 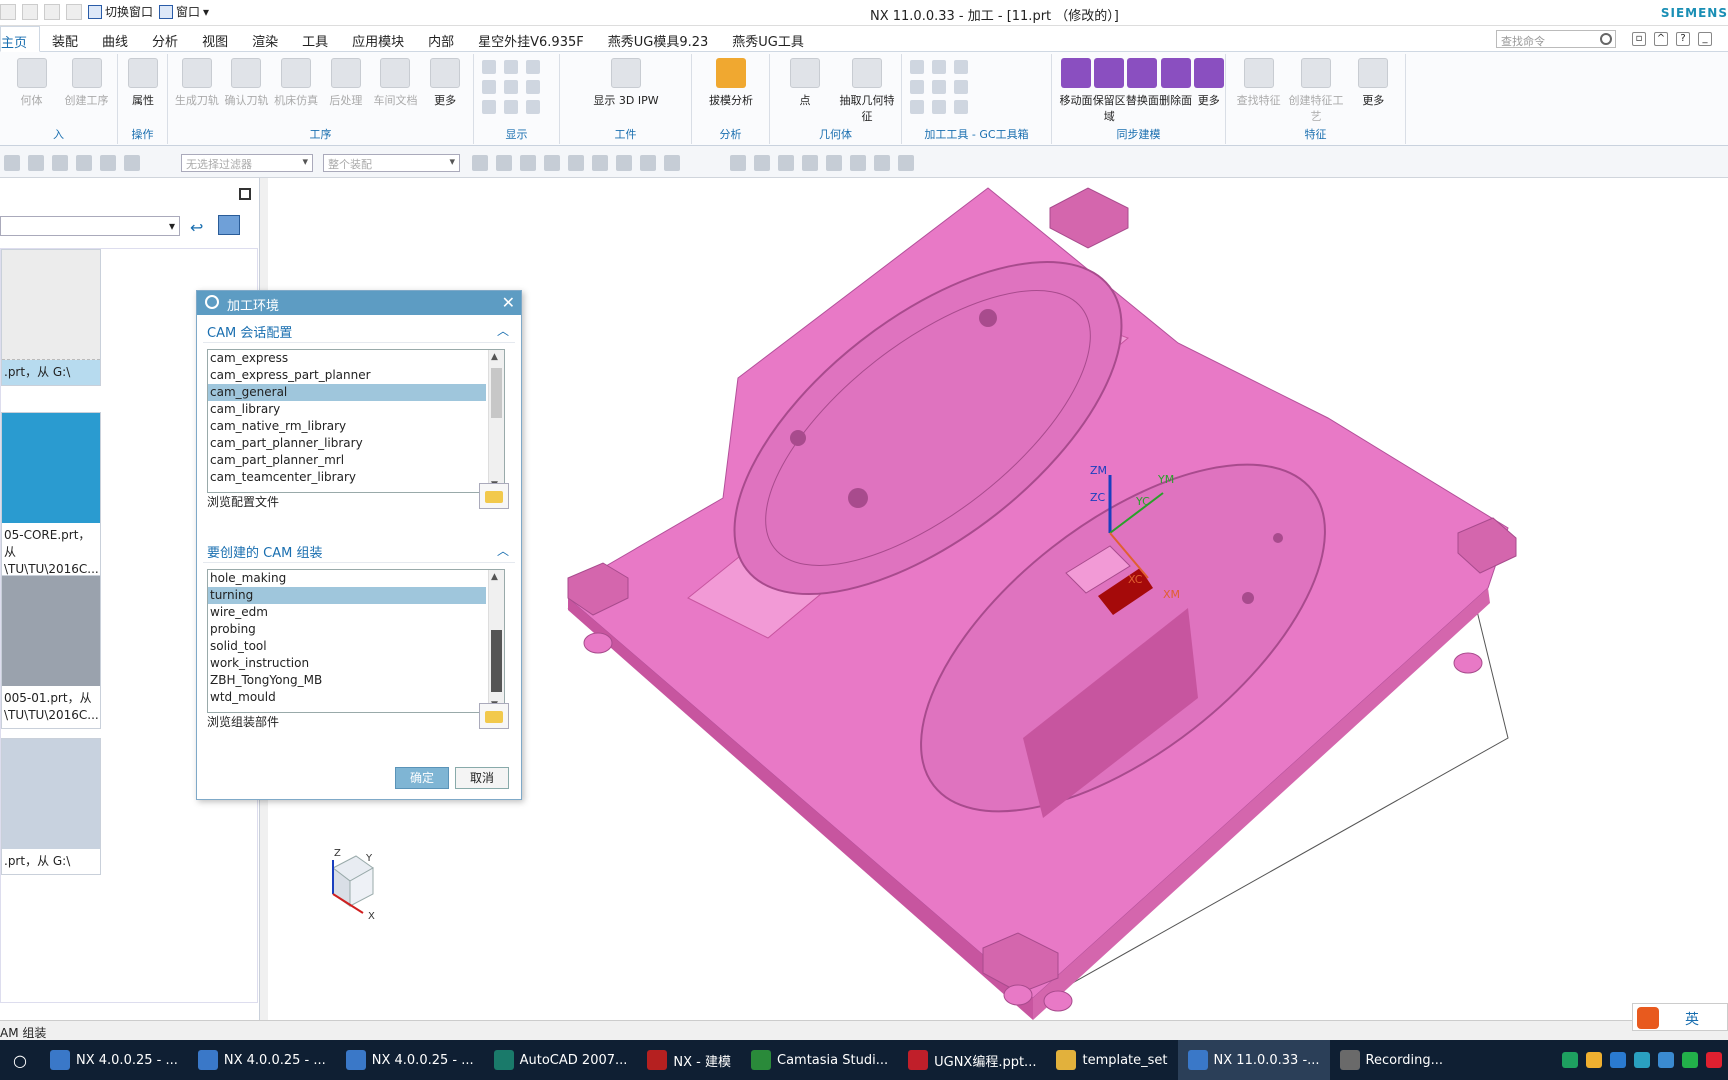 I want to click on ribbon-button: 抽取几何特征, so click(x=867, y=91).